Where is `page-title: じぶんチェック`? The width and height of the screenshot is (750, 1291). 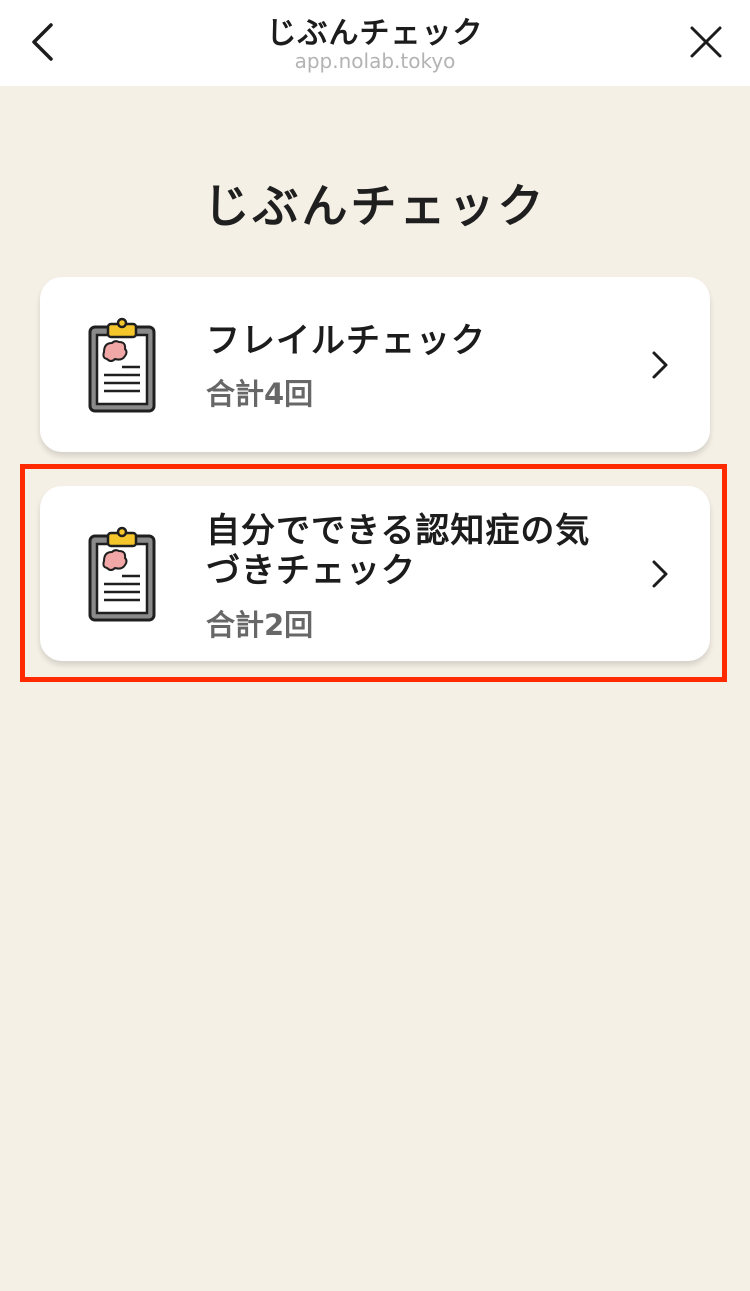 page-title: じぶんチェック is located at coordinates (375, 206).